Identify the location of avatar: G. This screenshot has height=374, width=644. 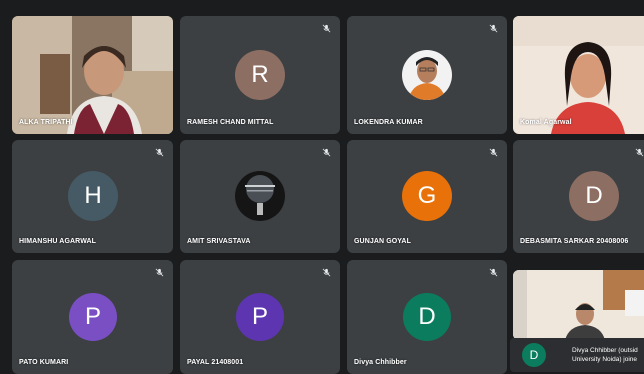
(427, 196).